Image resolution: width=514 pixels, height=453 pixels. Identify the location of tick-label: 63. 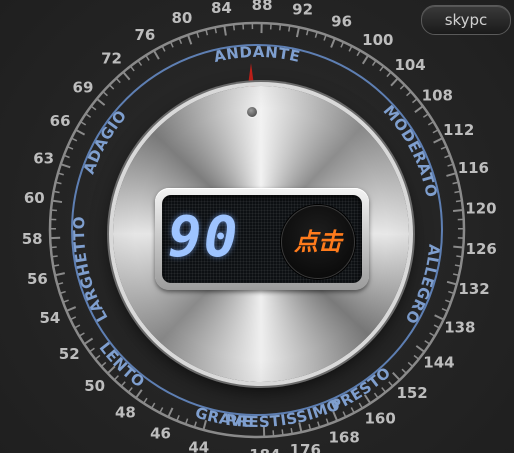
(43, 158).